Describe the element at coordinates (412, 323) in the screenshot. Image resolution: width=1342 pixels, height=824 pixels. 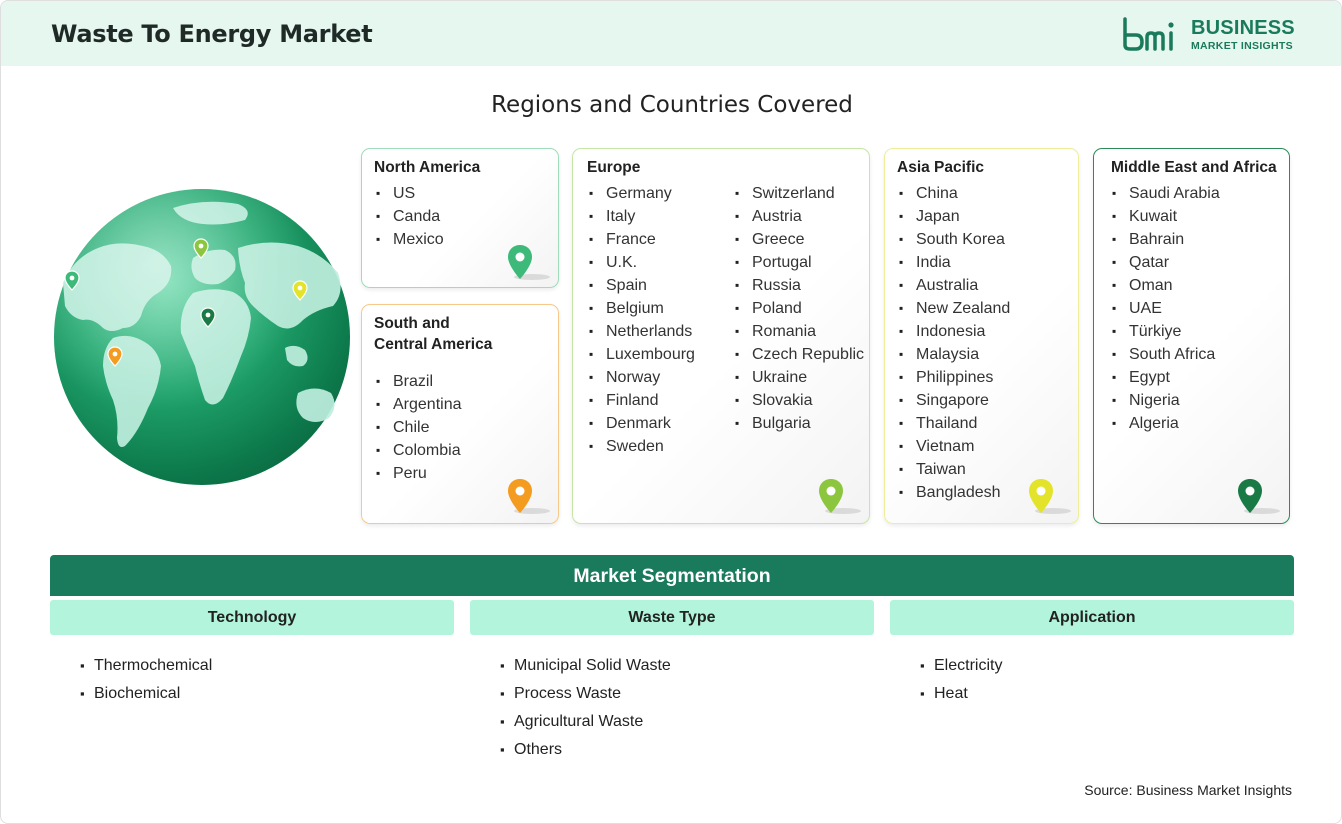
I see `region-title-line1: South and` at that location.